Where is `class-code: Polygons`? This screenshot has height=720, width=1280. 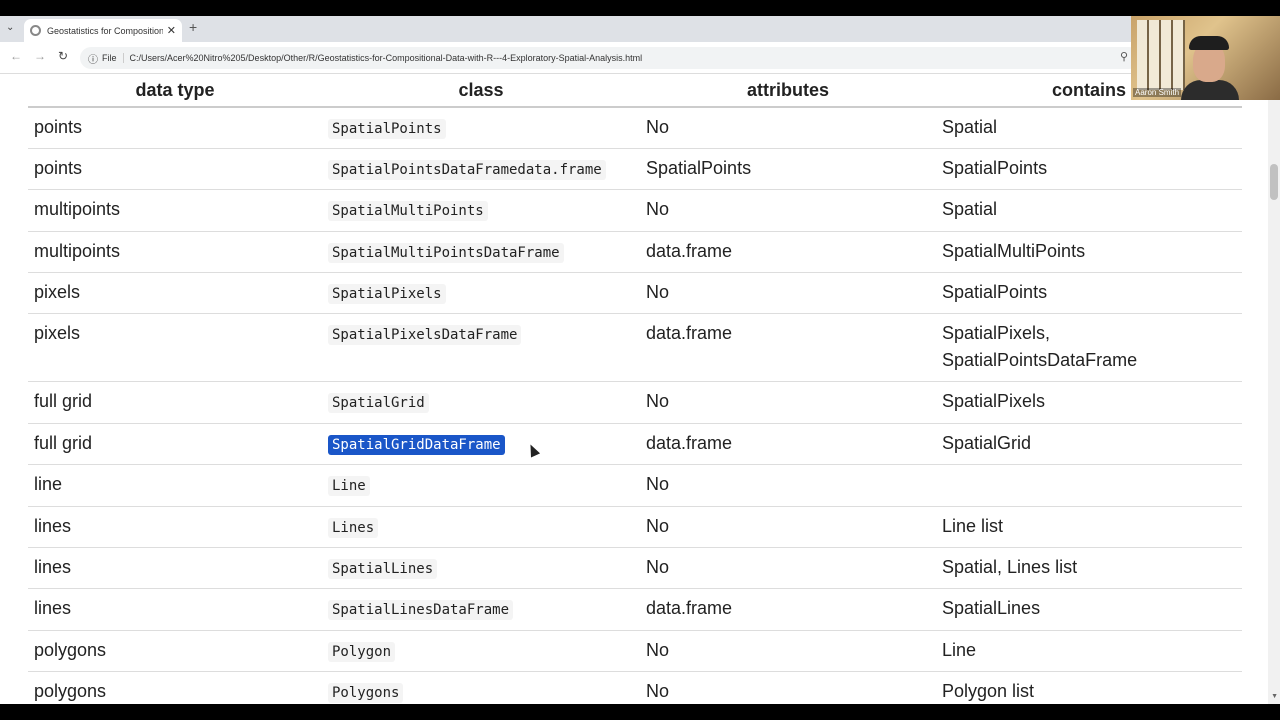
class-code: Polygons is located at coordinates (366, 693).